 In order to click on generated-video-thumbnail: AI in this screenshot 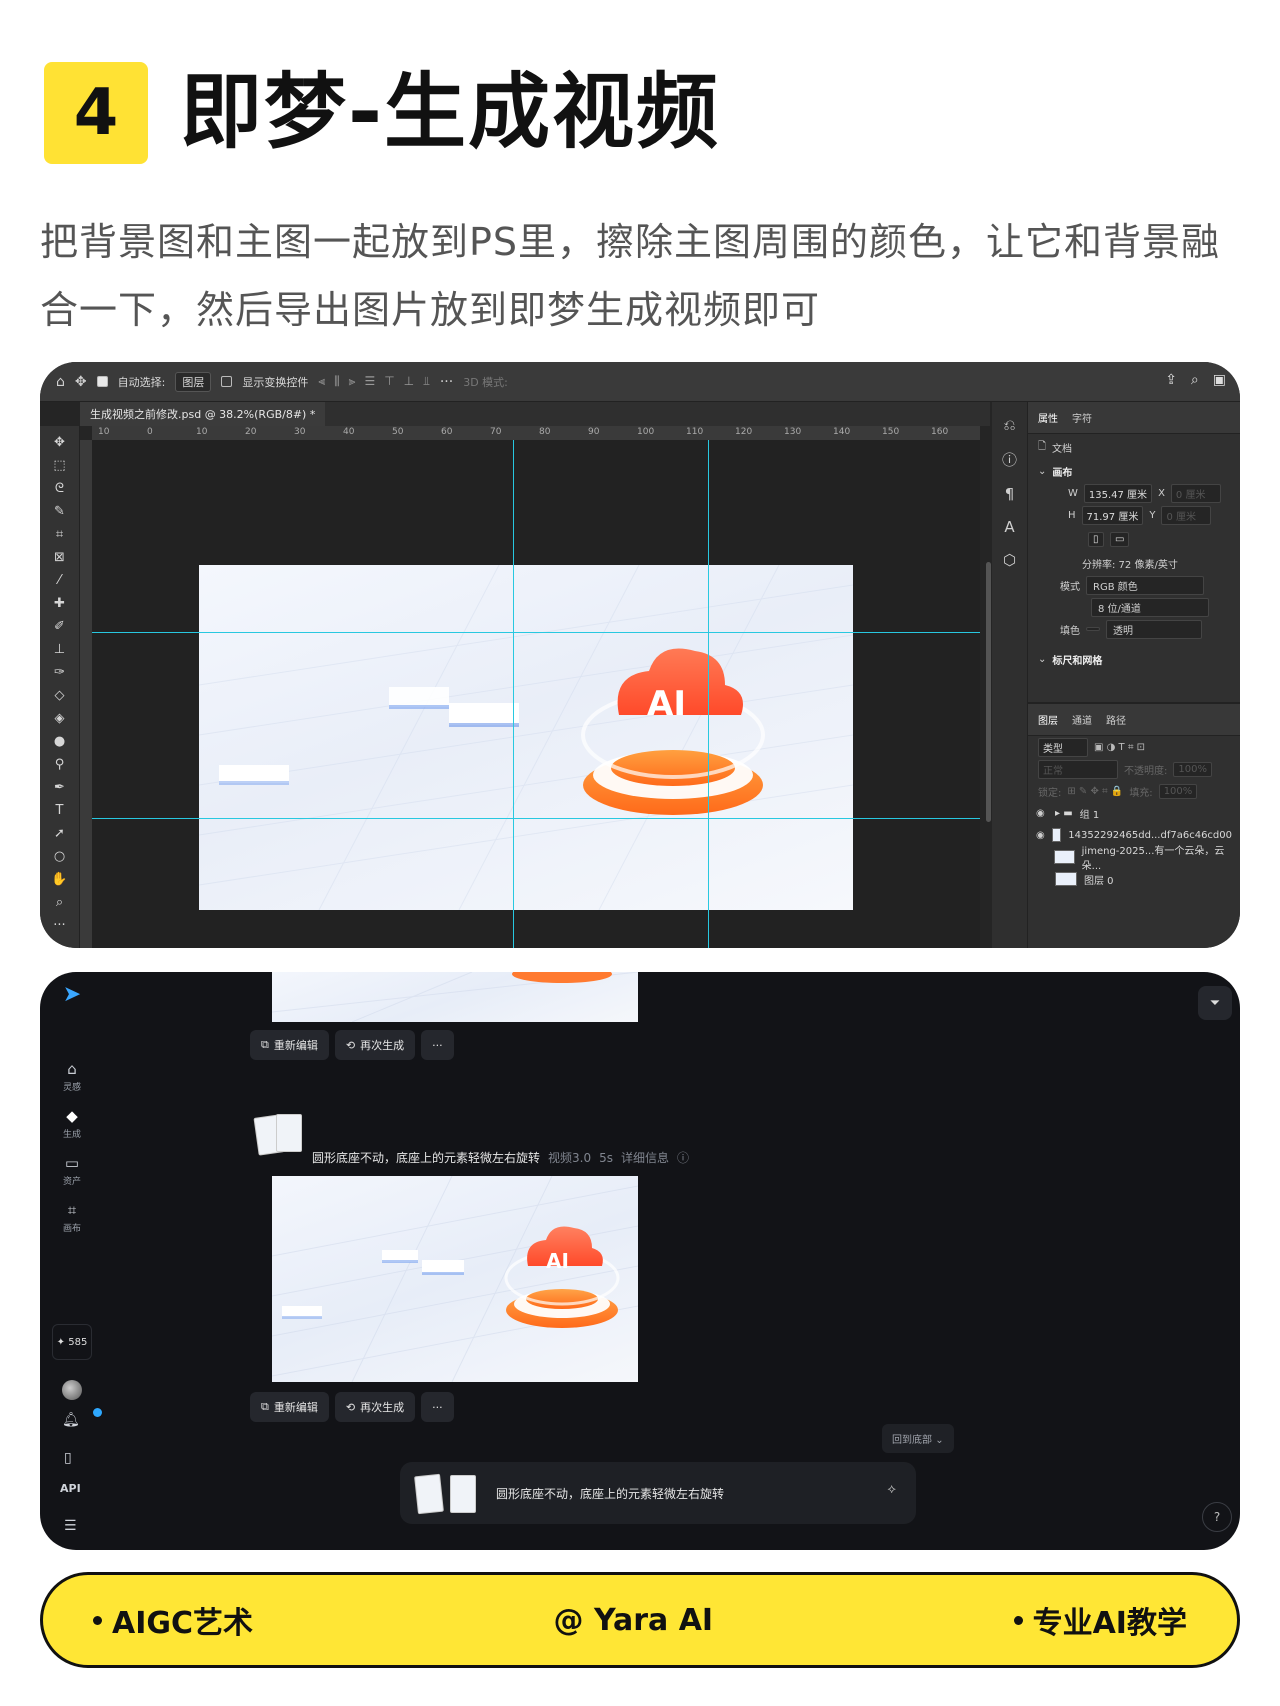, I will do `click(455, 1279)`.